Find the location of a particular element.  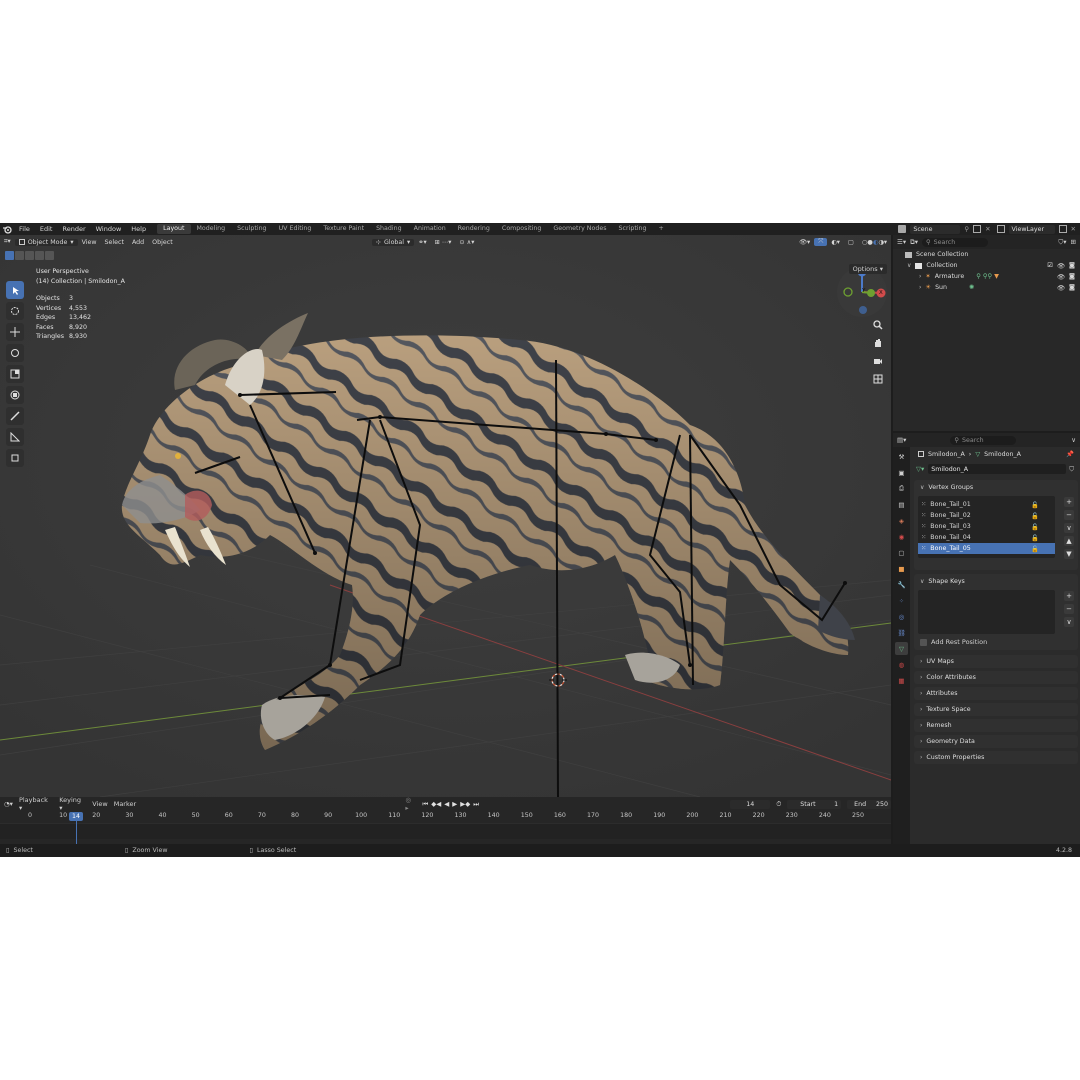

transform-tool-icon is located at coordinates (15, 395).